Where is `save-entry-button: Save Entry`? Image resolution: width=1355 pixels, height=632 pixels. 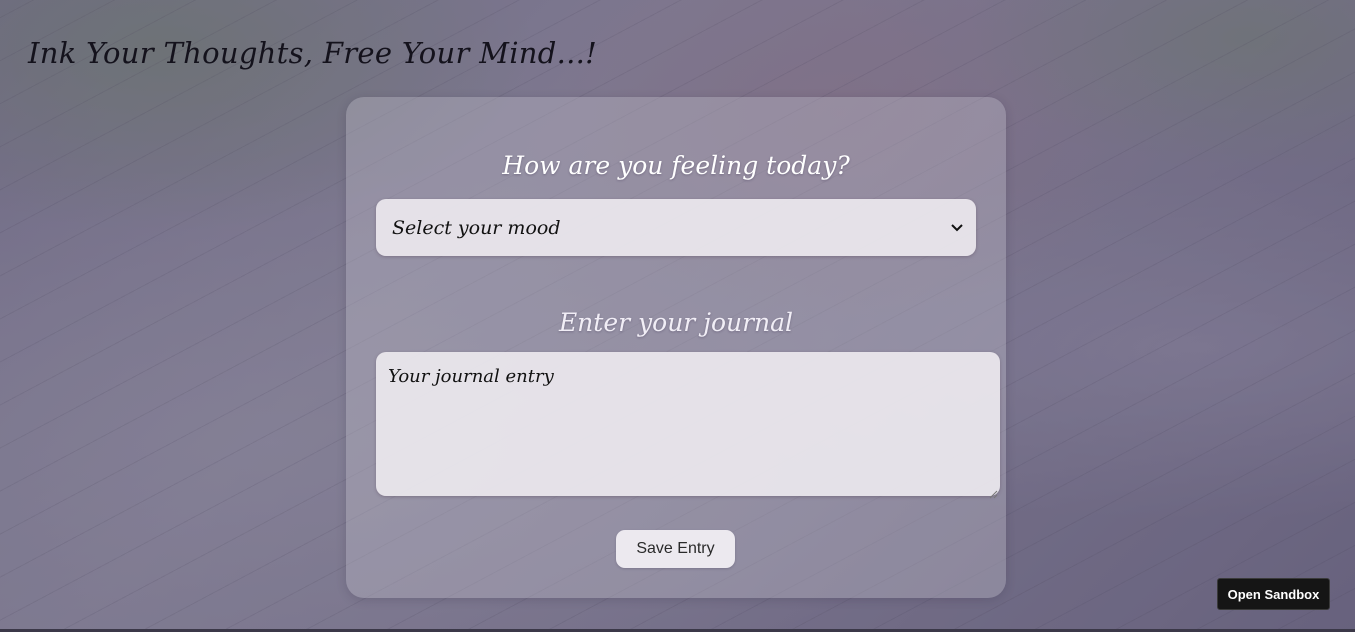 save-entry-button: Save Entry is located at coordinates (675, 549).